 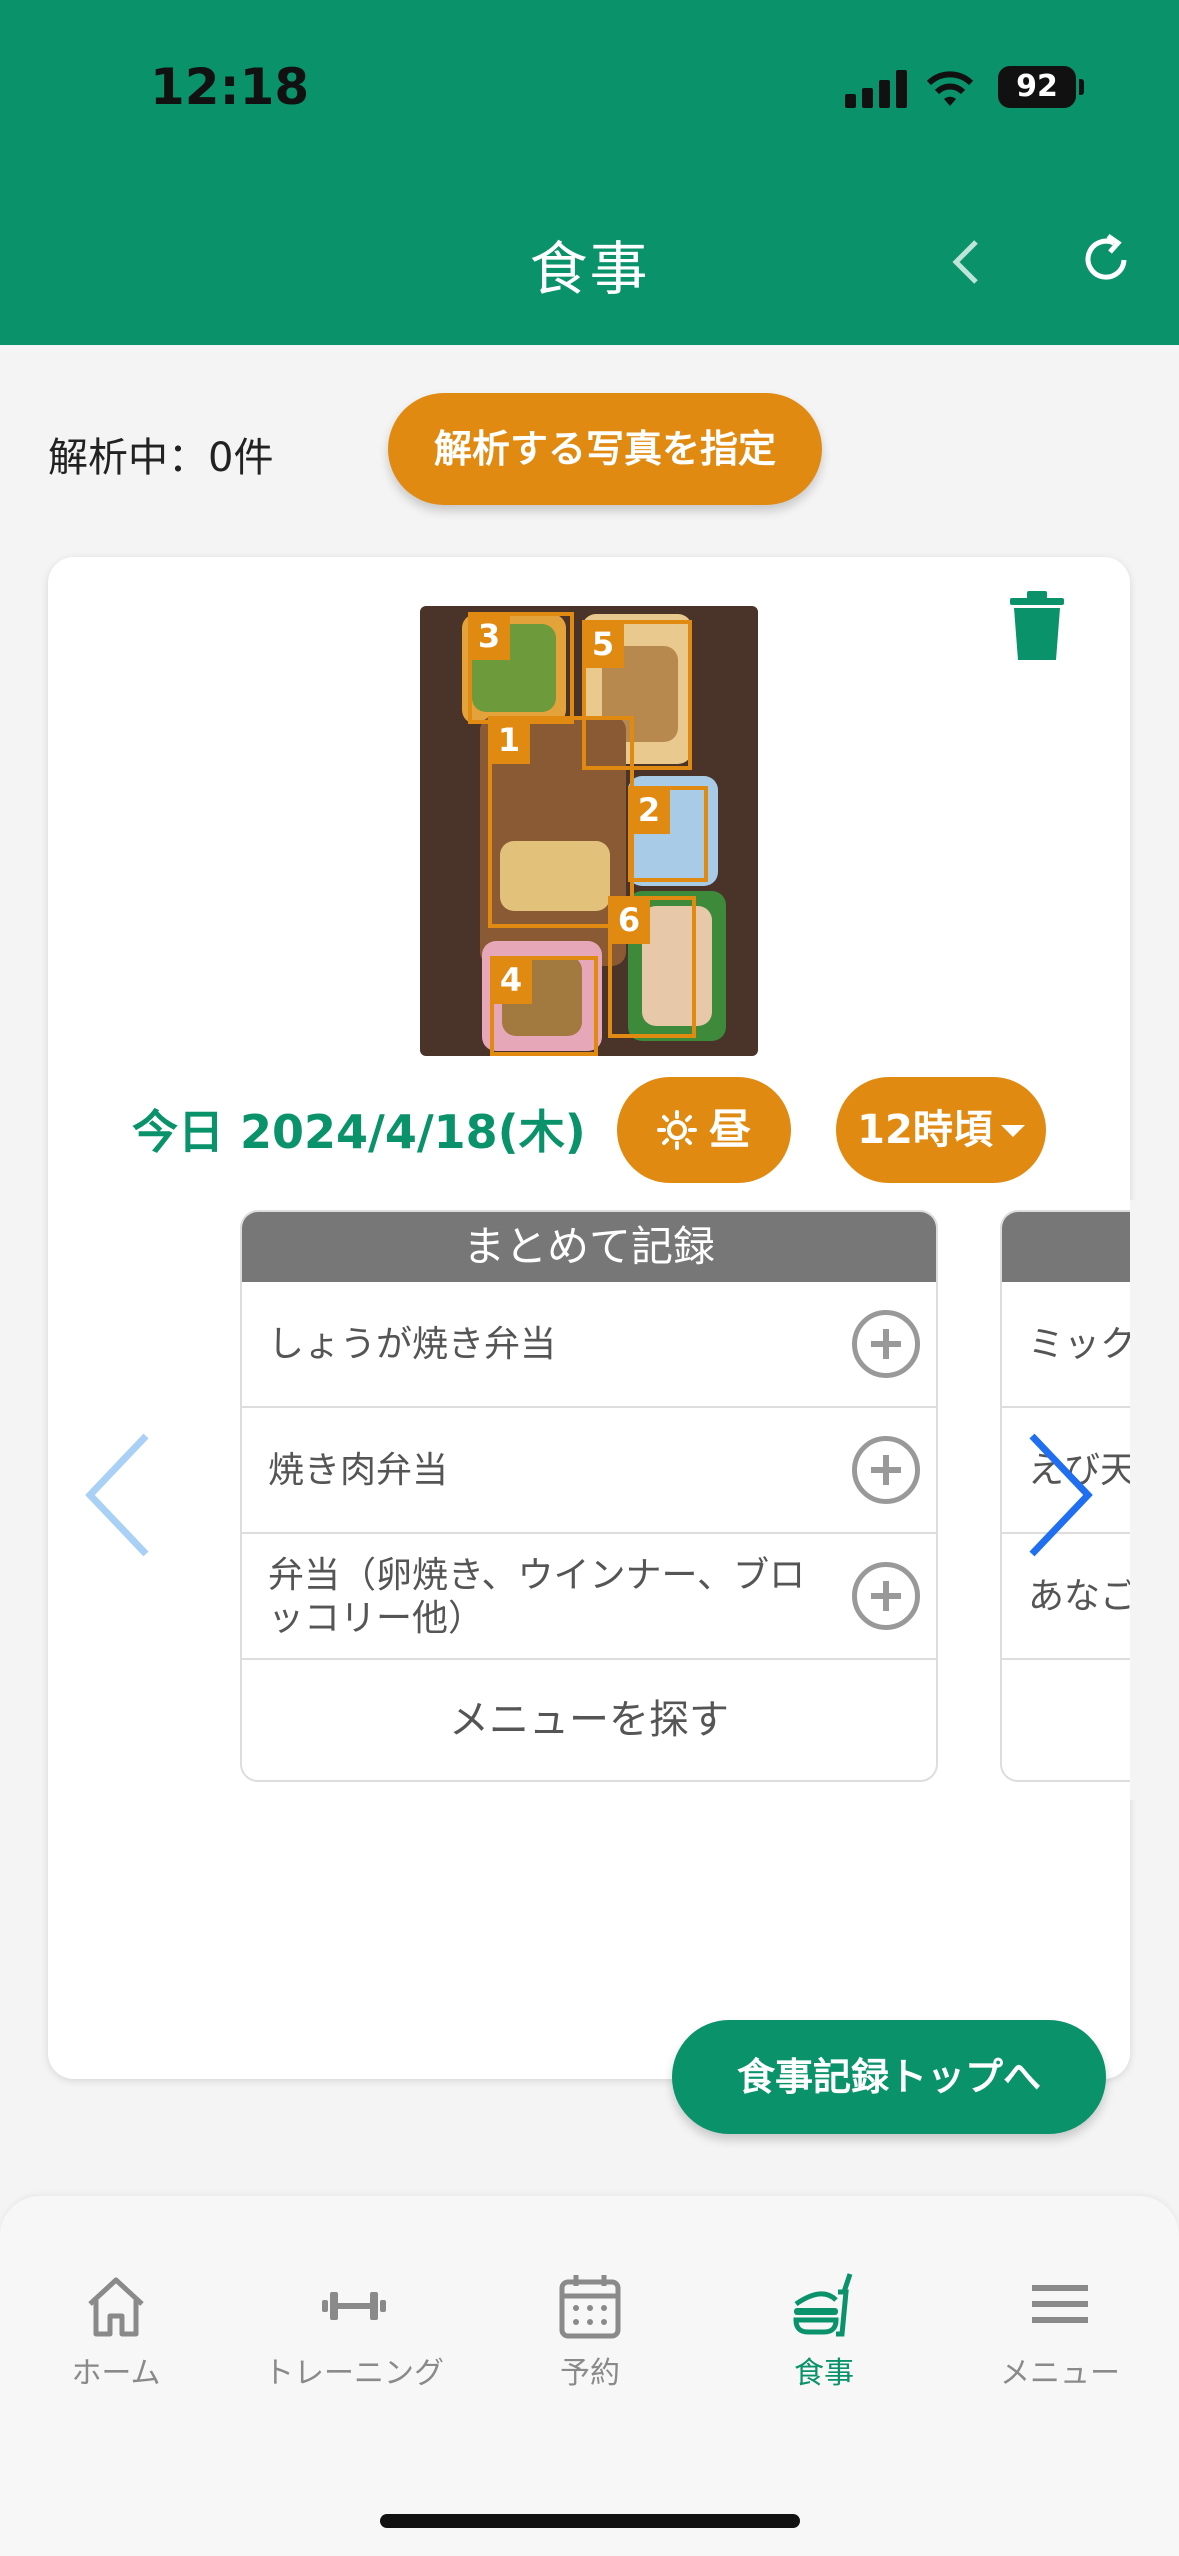 What do you see at coordinates (1058, 1495) in the screenshot?
I see `chevron-right-icon` at bounding box center [1058, 1495].